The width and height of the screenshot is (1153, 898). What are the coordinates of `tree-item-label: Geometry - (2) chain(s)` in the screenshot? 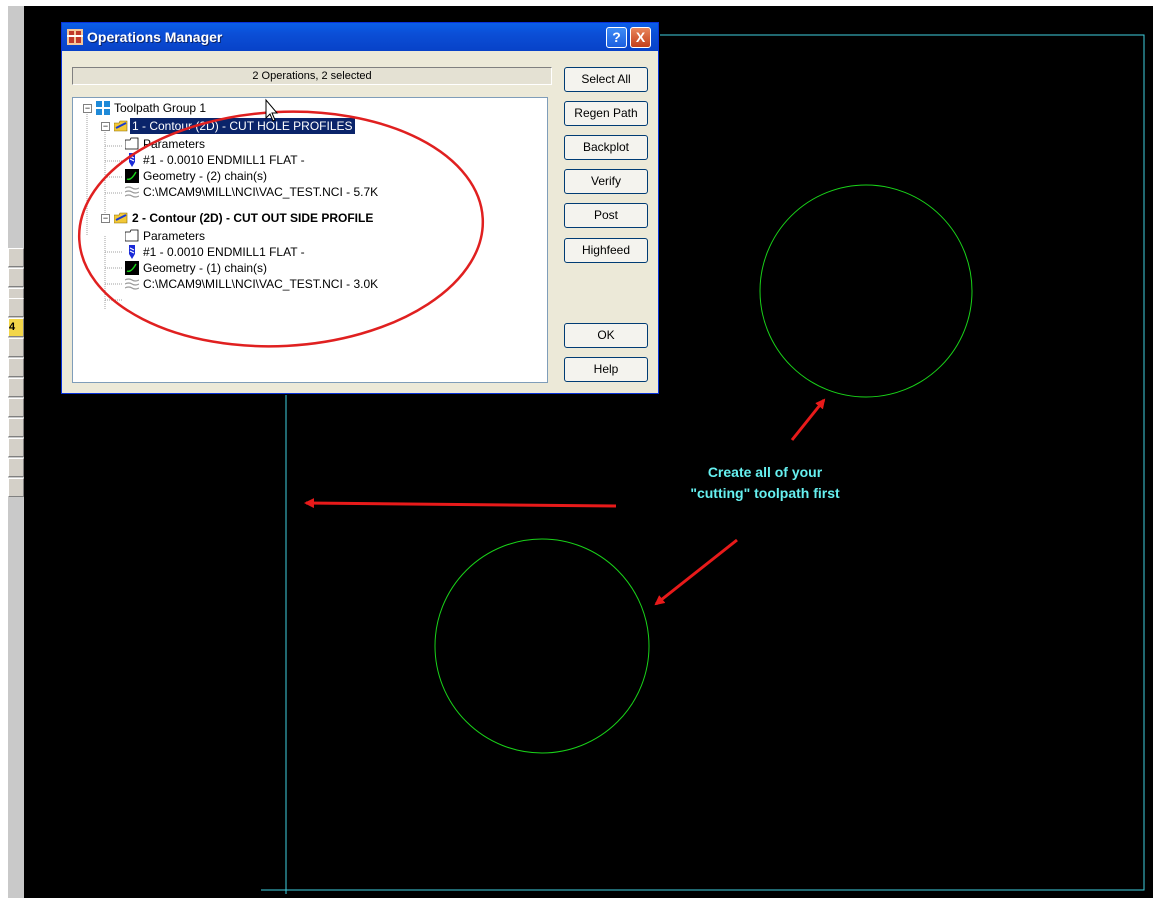 It's located at (205, 176).